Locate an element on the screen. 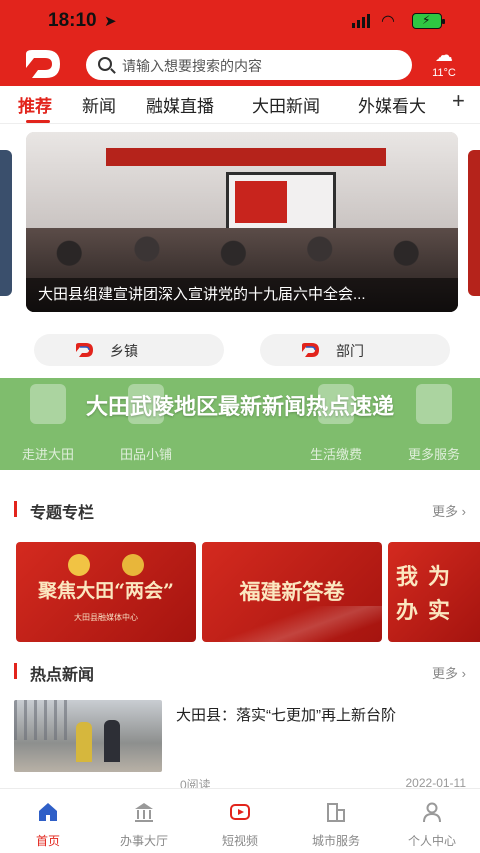  department-label: 部门 is located at coordinates (350, 351).